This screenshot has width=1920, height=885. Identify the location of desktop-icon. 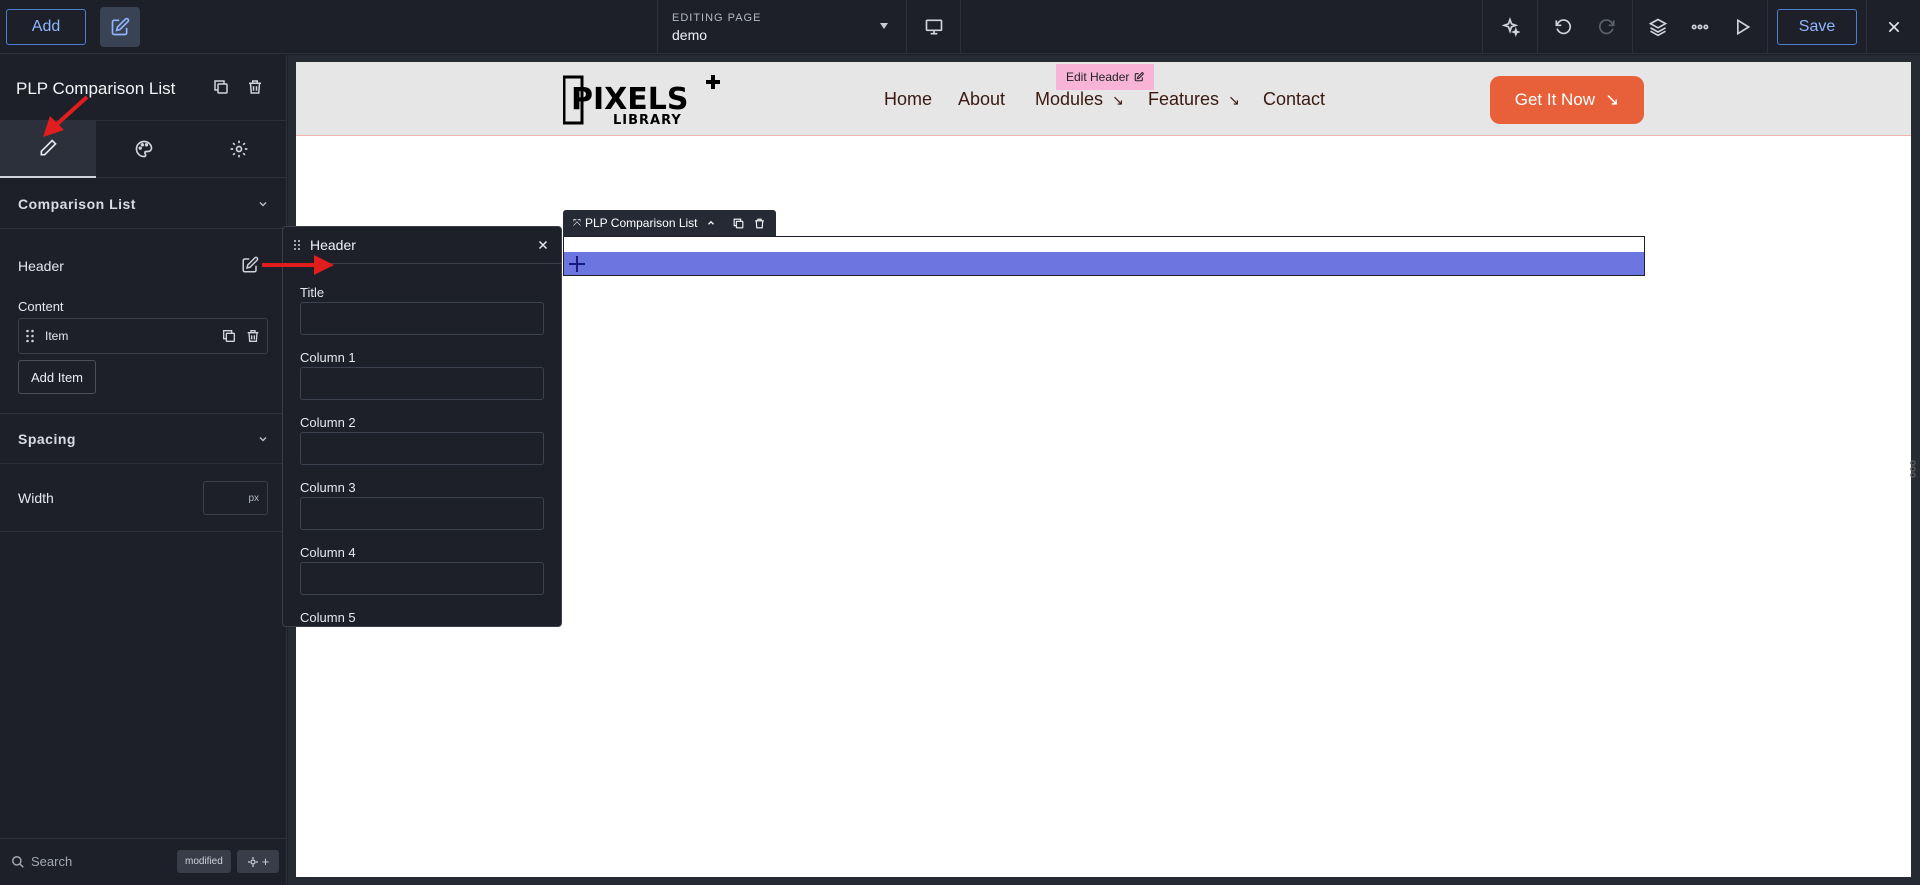
(933, 27).